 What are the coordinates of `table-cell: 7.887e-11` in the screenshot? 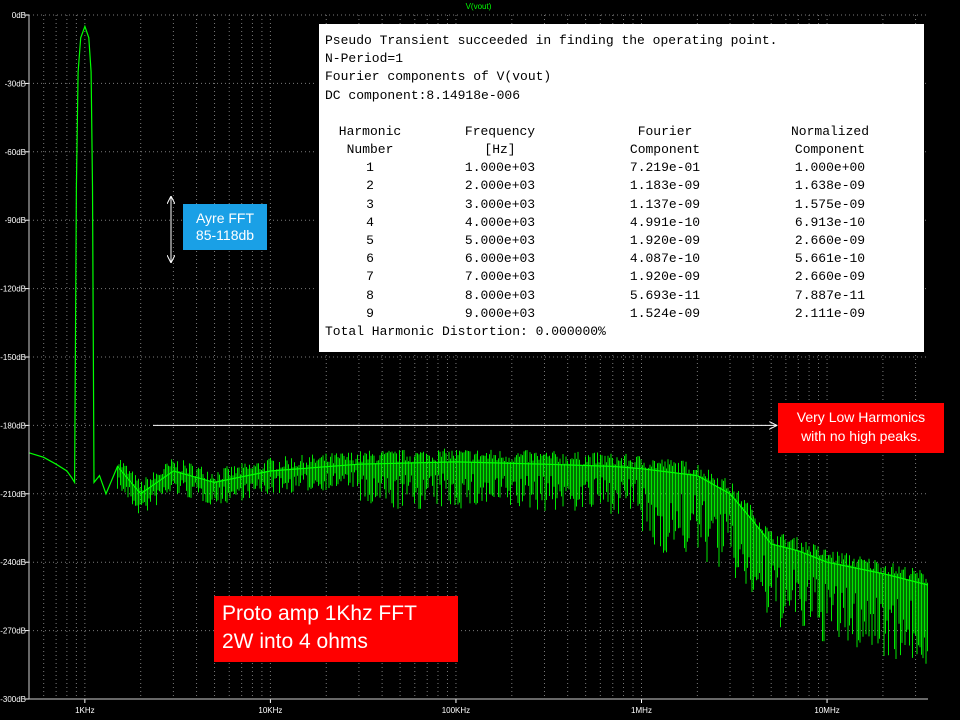 It's located at (830, 295).